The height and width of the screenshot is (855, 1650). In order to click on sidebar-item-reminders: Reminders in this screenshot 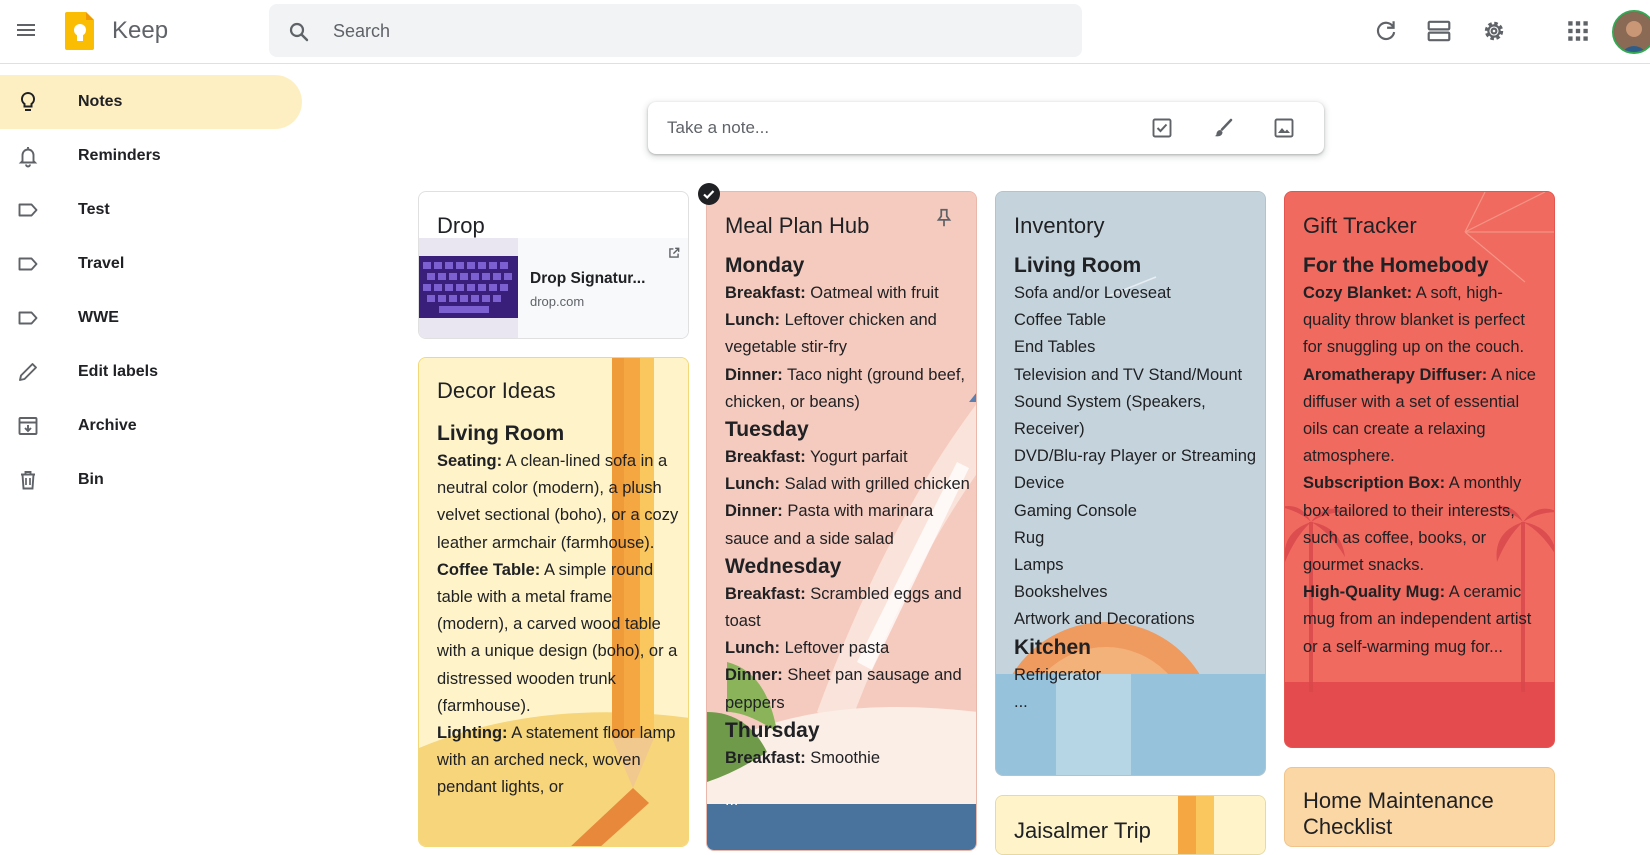, I will do `click(151, 156)`.